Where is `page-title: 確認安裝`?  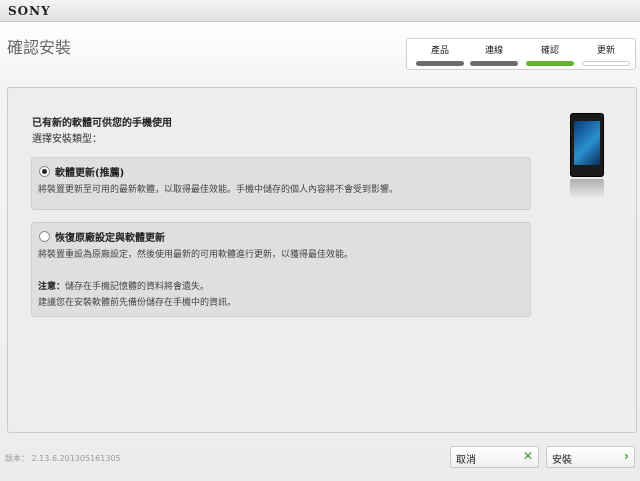 page-title: 確認安裝 is located at coordinates (39, 47).